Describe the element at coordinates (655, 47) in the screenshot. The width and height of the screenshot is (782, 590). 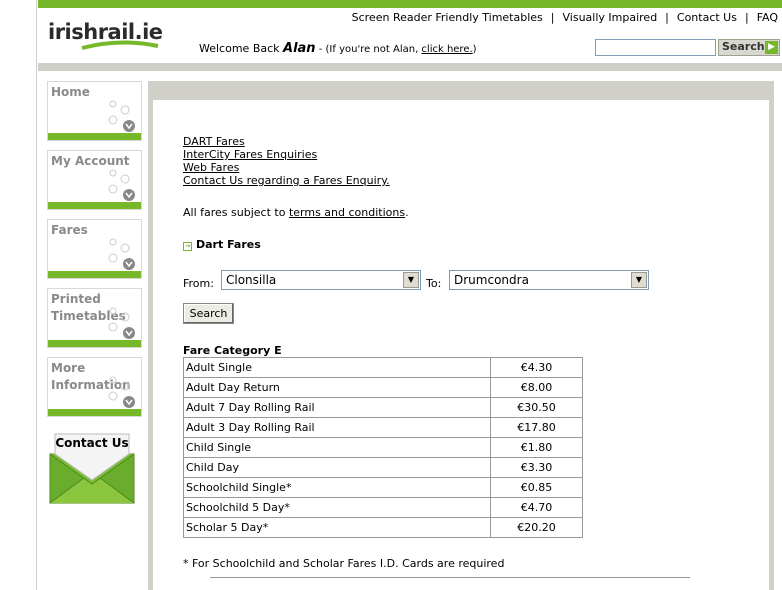
I see `site-search-input` at that location.